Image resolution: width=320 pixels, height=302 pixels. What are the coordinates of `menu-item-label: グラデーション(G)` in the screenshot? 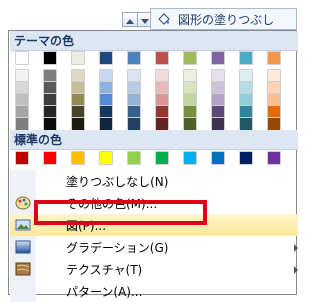 It's located at (117, 248).